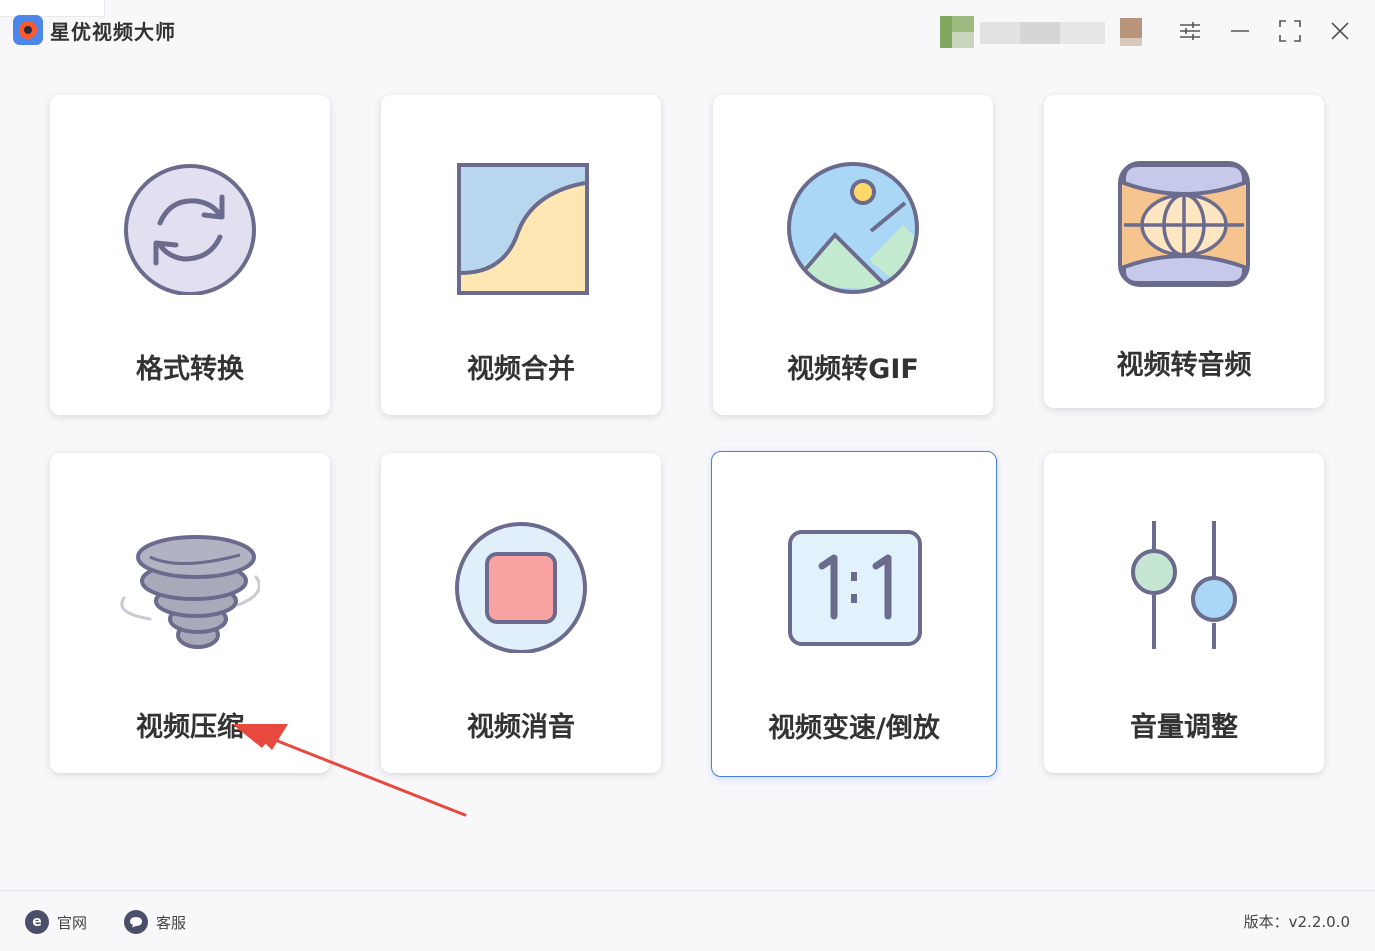 This screenshot has height=951, width=1375. Describe the element at coordinates (854, 728) in the screenshot. I see `tool-label: 视频变速/倒放` at that location.